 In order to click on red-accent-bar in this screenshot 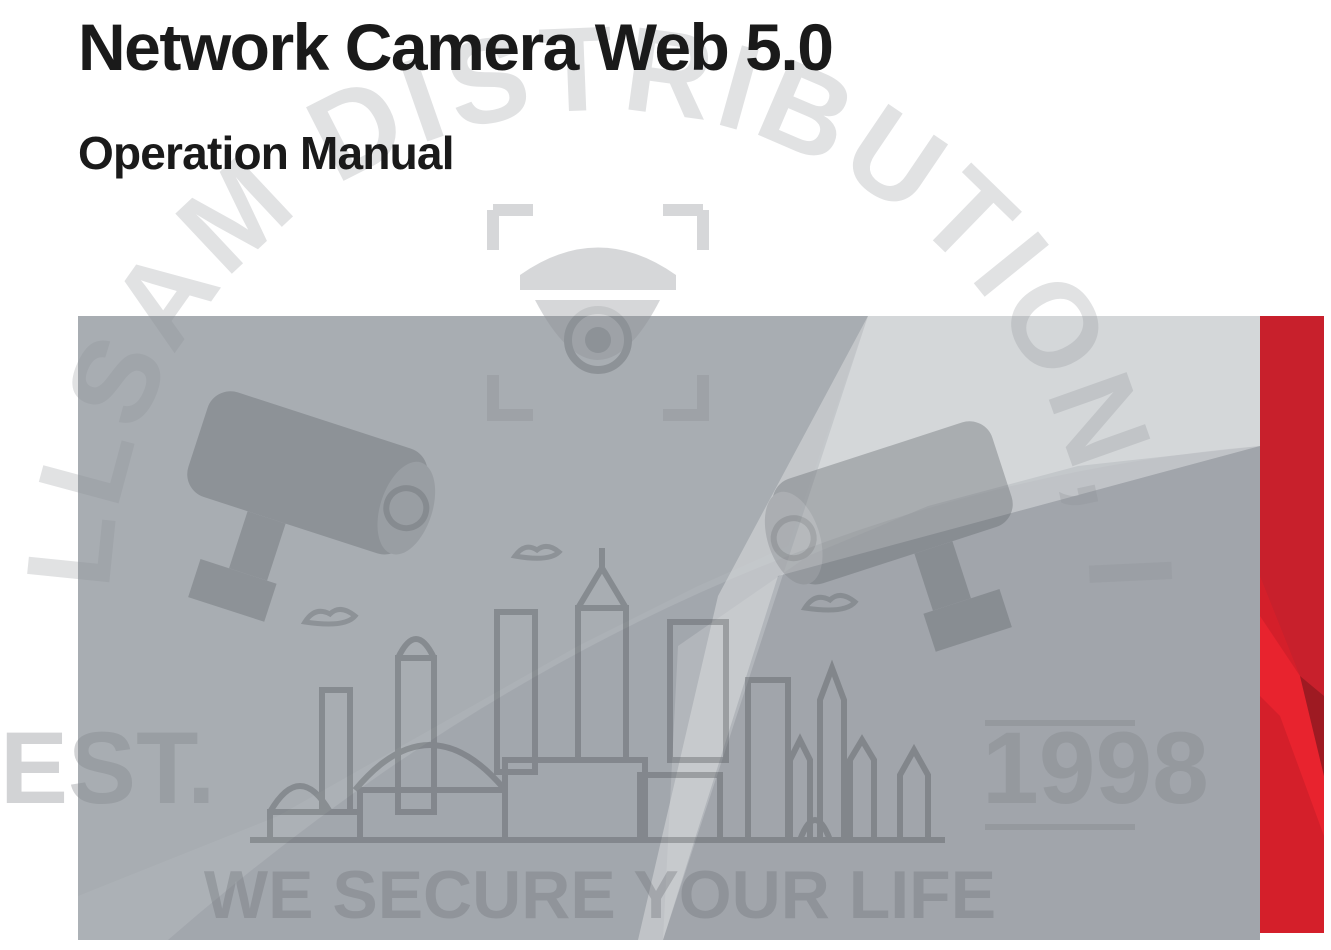, I will do `click(1292, 624)`.